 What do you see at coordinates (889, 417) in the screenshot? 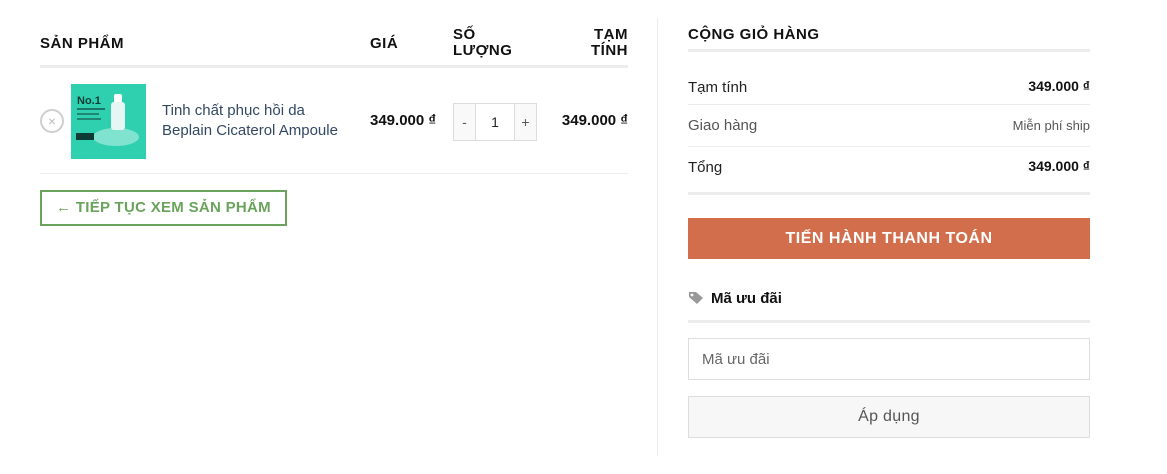
I see `apply-coupon-button: Áp dụng` at bounding box center [889, 417].